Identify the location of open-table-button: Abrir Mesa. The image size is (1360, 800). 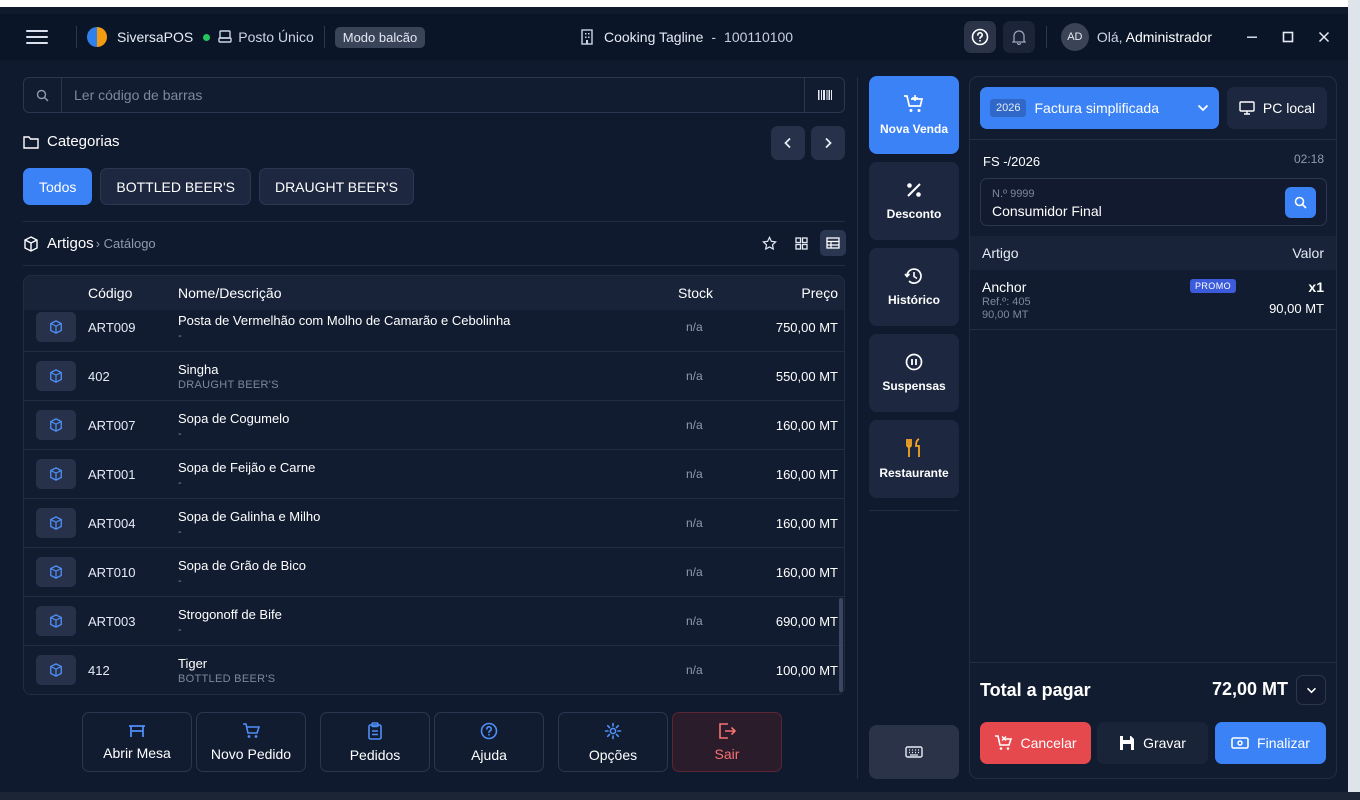
(137, 742).